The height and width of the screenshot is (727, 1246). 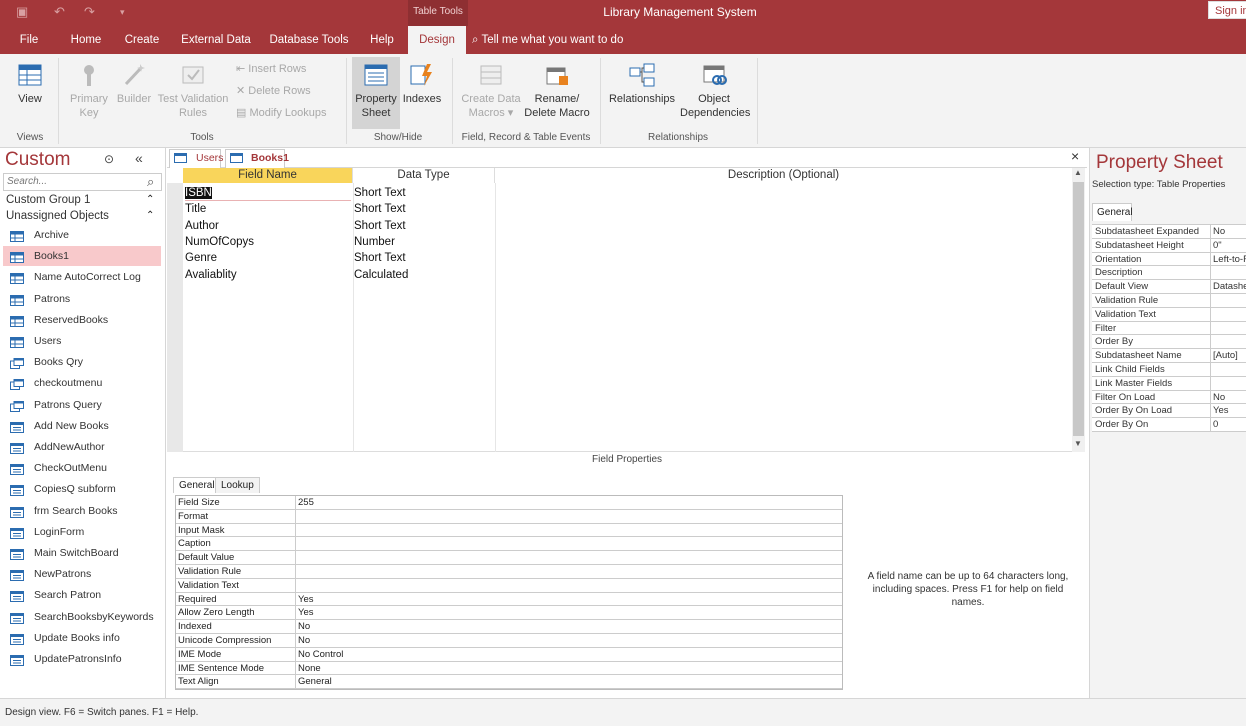 I want to click on table-property-row: Subdatasheet Expanded No, so click(x=1169, y=232).